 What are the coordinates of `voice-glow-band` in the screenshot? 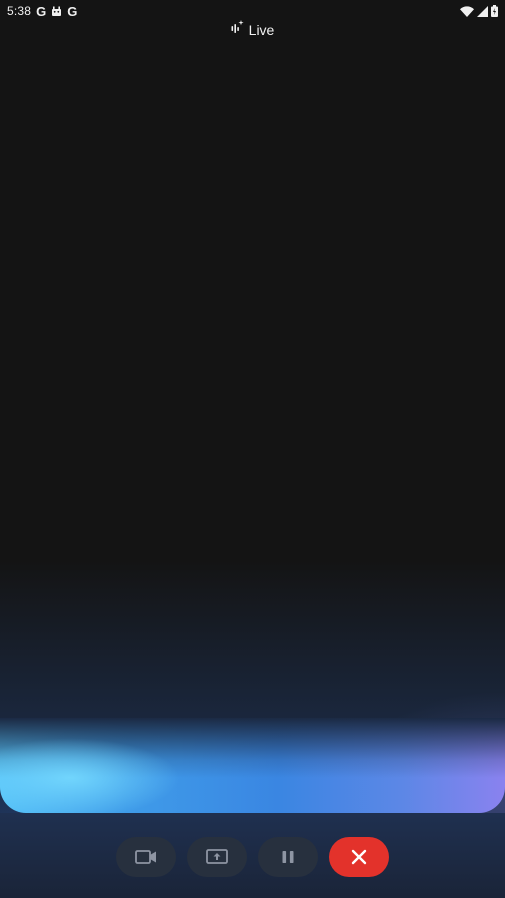 It's located at (252, 765).